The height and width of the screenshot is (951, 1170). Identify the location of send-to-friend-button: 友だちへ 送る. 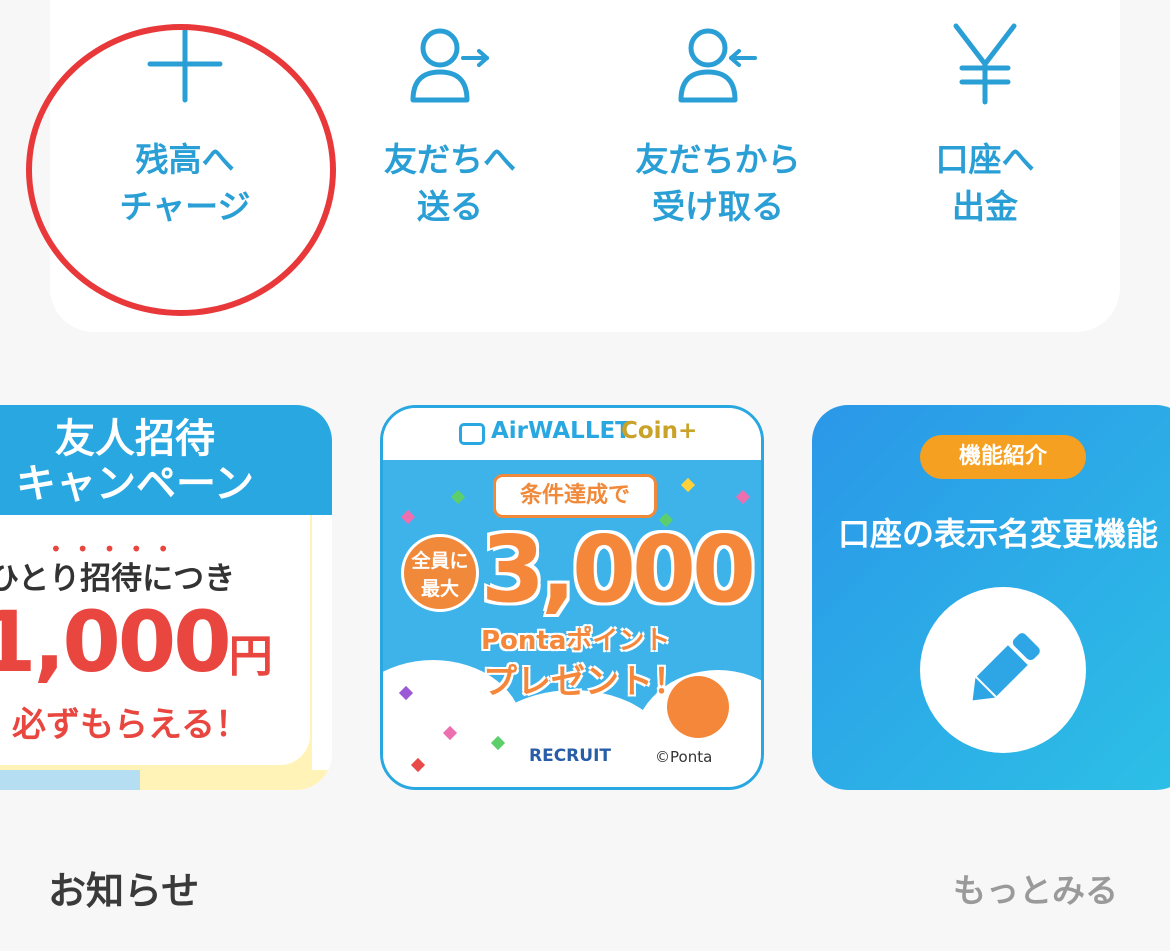
(450, 125).